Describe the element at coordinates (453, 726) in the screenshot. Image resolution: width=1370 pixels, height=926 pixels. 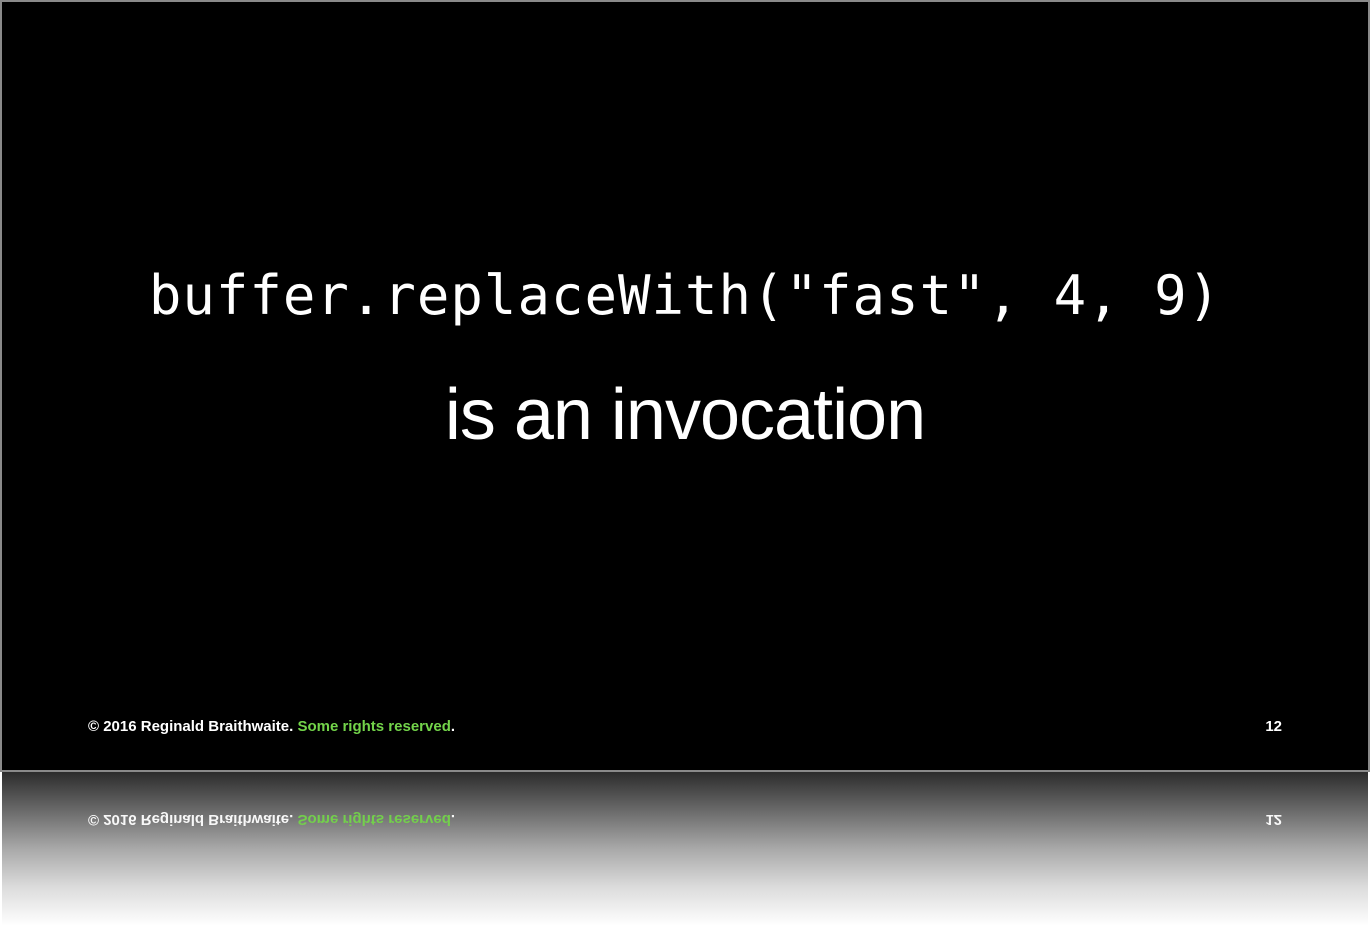
I see `copyright-period: .` at that location.